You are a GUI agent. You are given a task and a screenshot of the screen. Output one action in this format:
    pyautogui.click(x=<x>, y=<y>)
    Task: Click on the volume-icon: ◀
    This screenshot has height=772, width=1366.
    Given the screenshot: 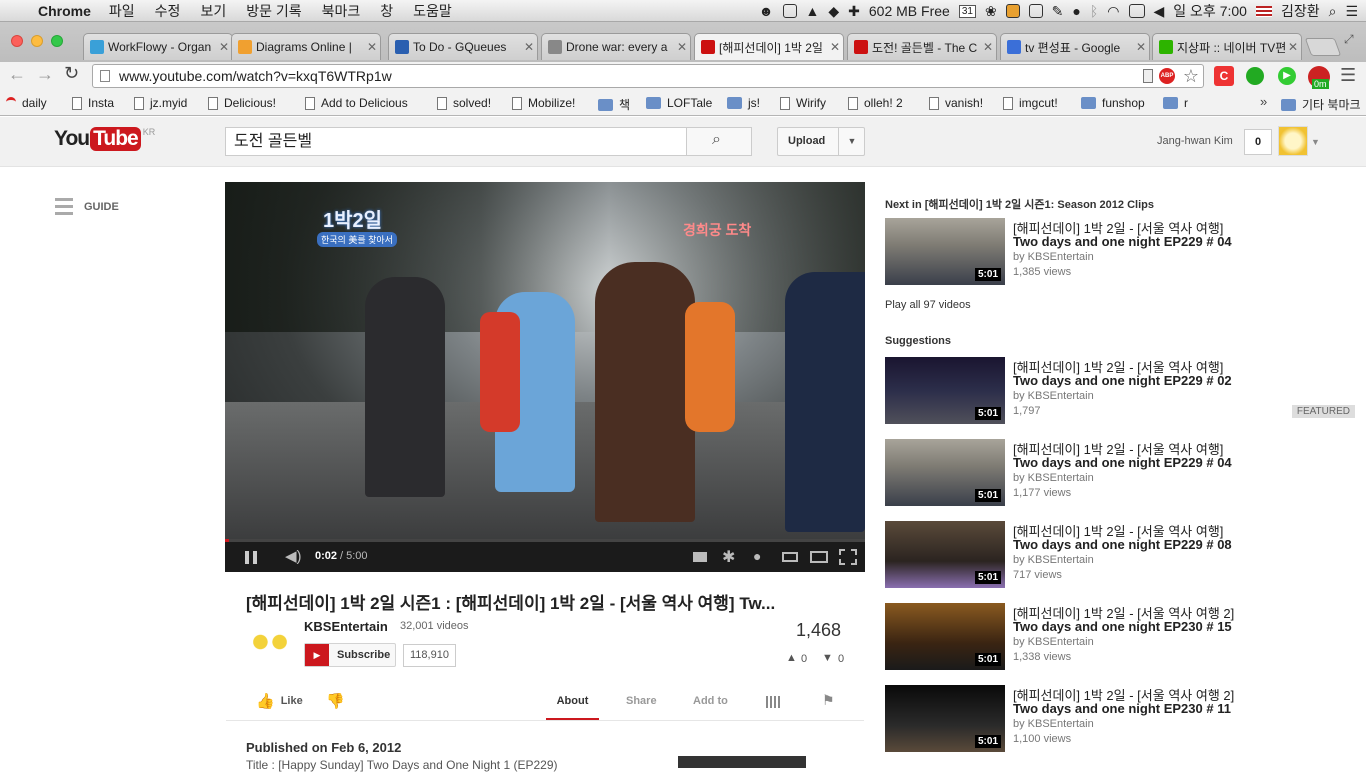 What is the action you would take?
    pyautogui.click(x=1159, y=11)
    